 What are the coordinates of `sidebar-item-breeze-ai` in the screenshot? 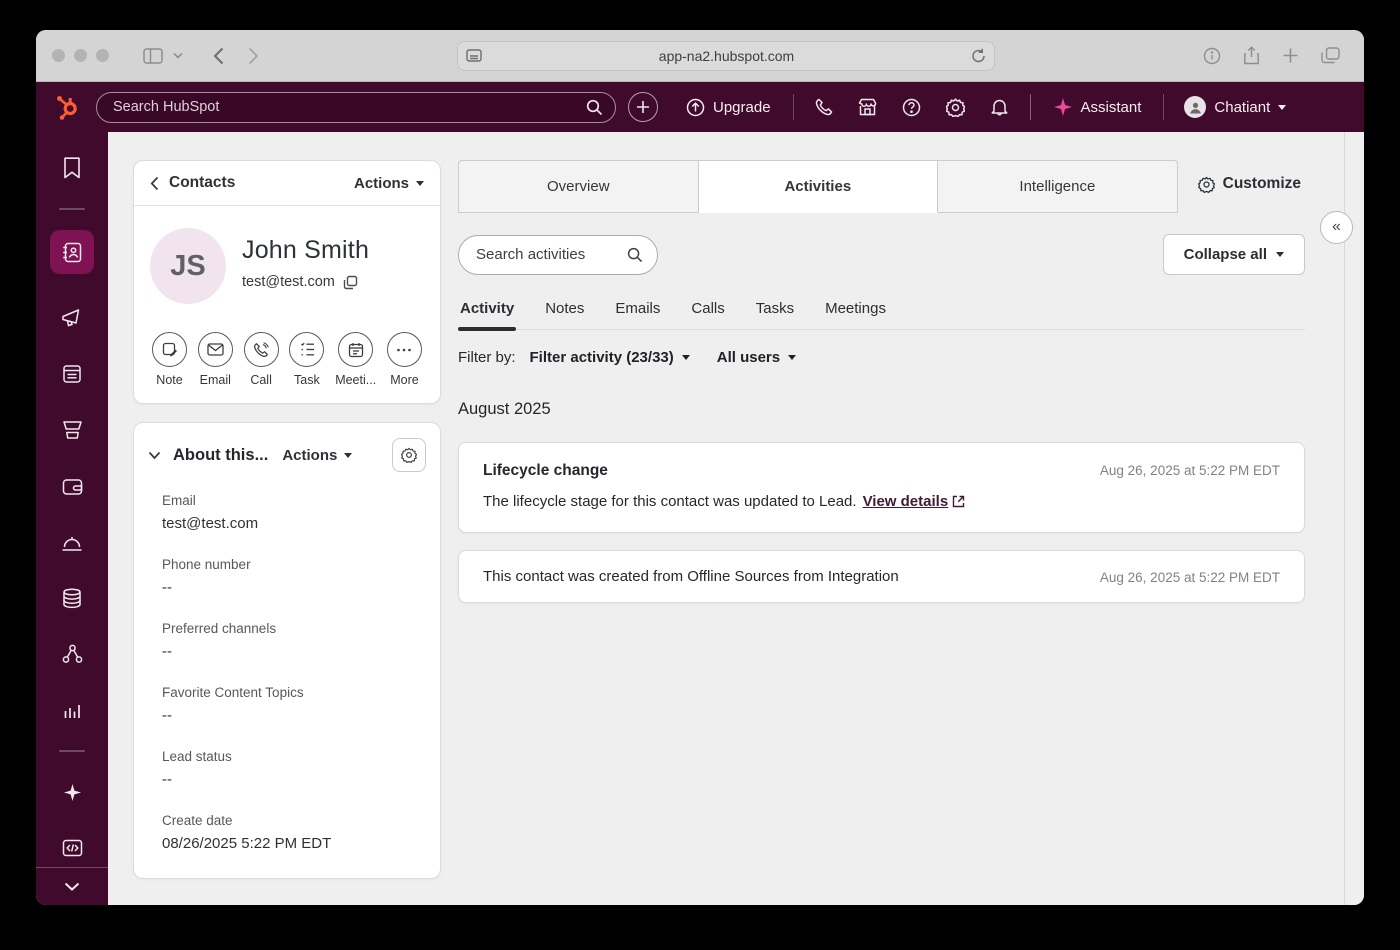 It's located at (72, 792).